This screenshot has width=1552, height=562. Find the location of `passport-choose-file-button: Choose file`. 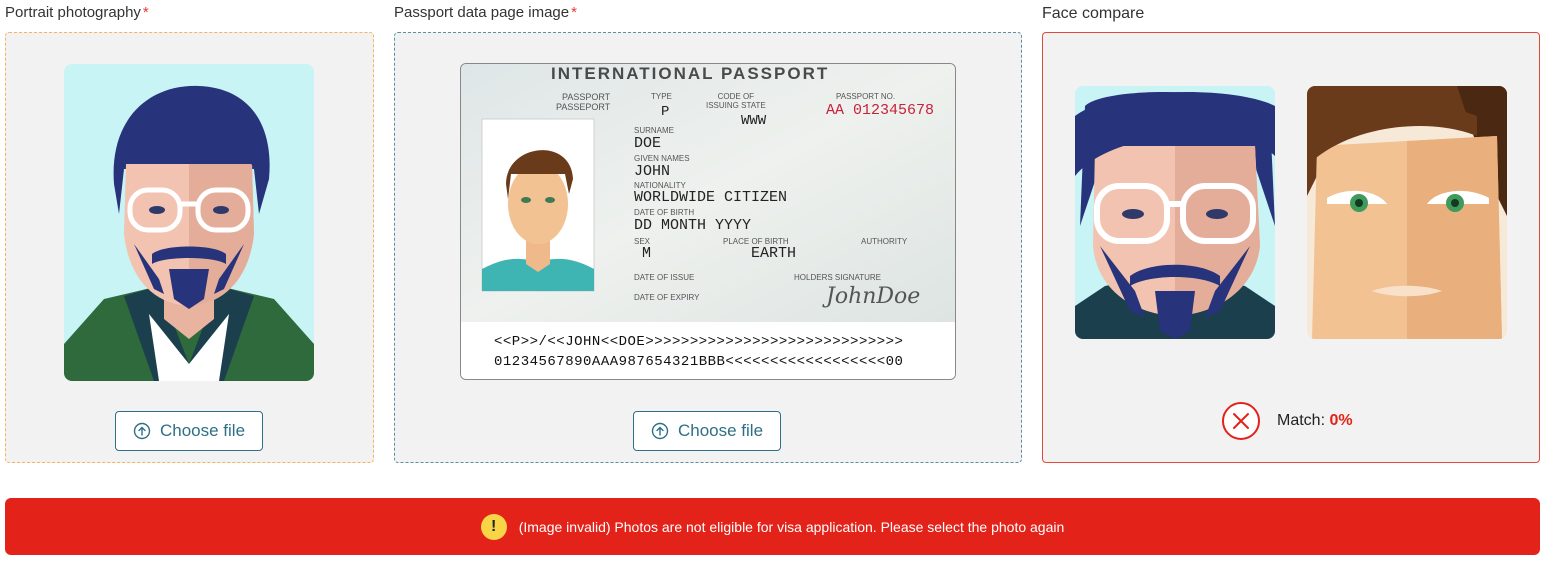

passport-choose-file-button: Choose file is located at coordinates (707, 431).